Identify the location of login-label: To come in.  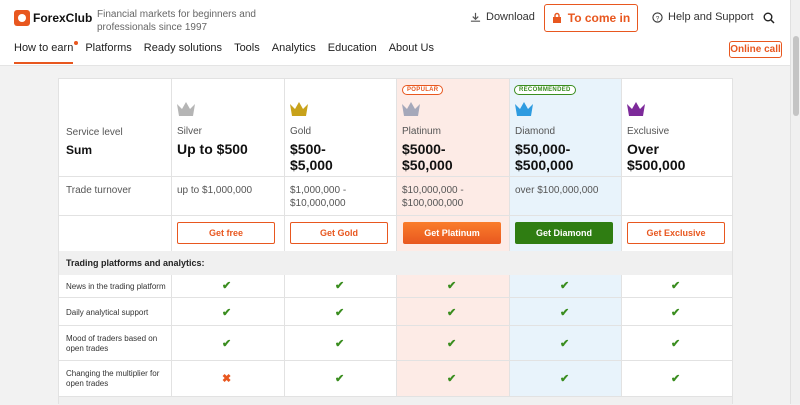
(599, 18).